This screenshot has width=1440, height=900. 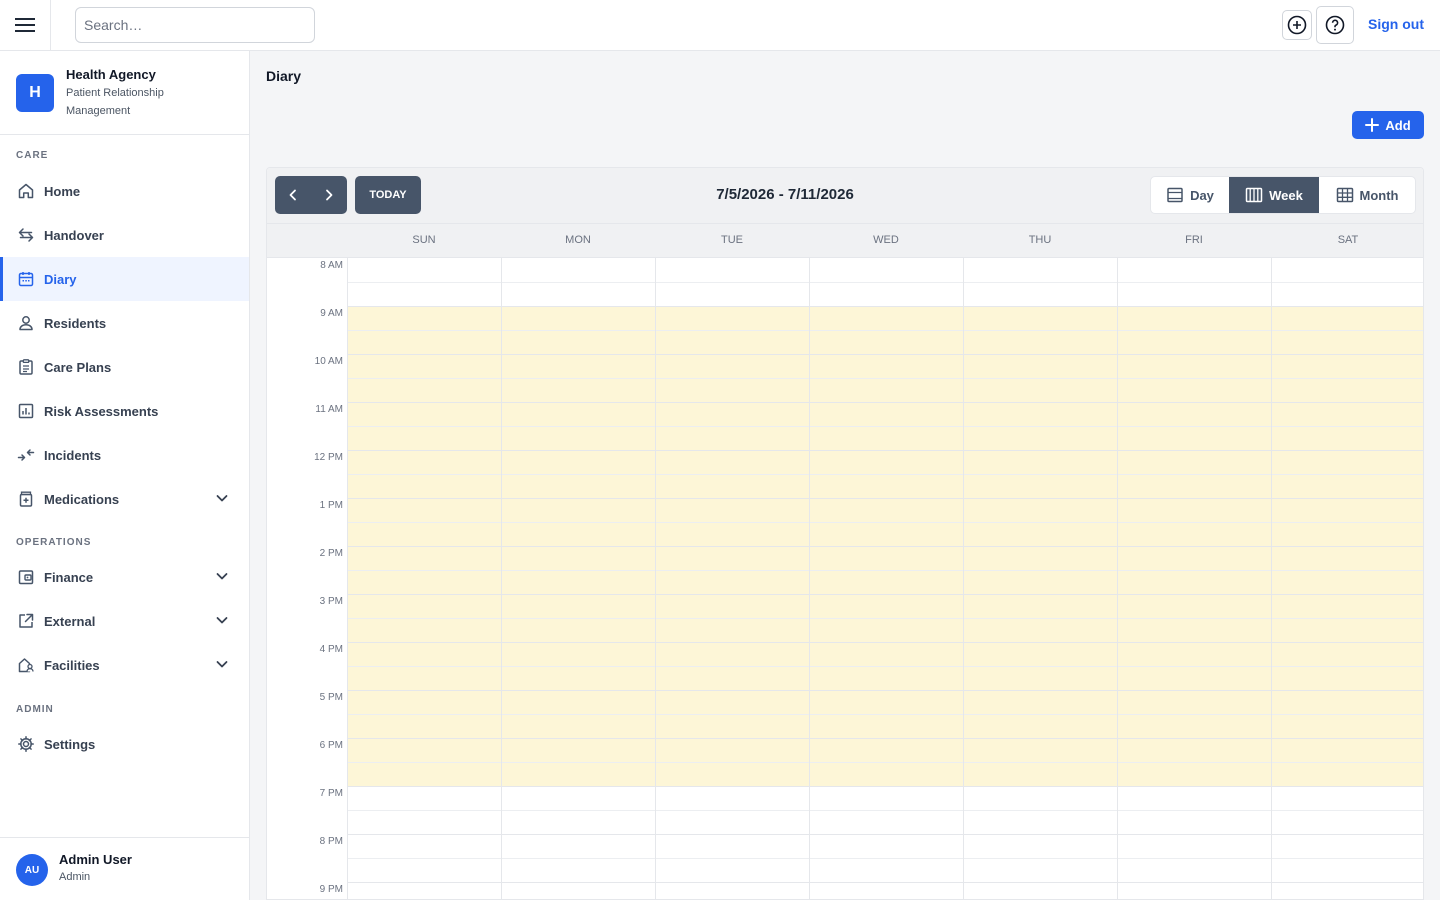 What do you see at coordinates (124, 367) in the screenshot?
I see `sidebar-item-care-plans: Care Plans` at bounding box center [124, 367].